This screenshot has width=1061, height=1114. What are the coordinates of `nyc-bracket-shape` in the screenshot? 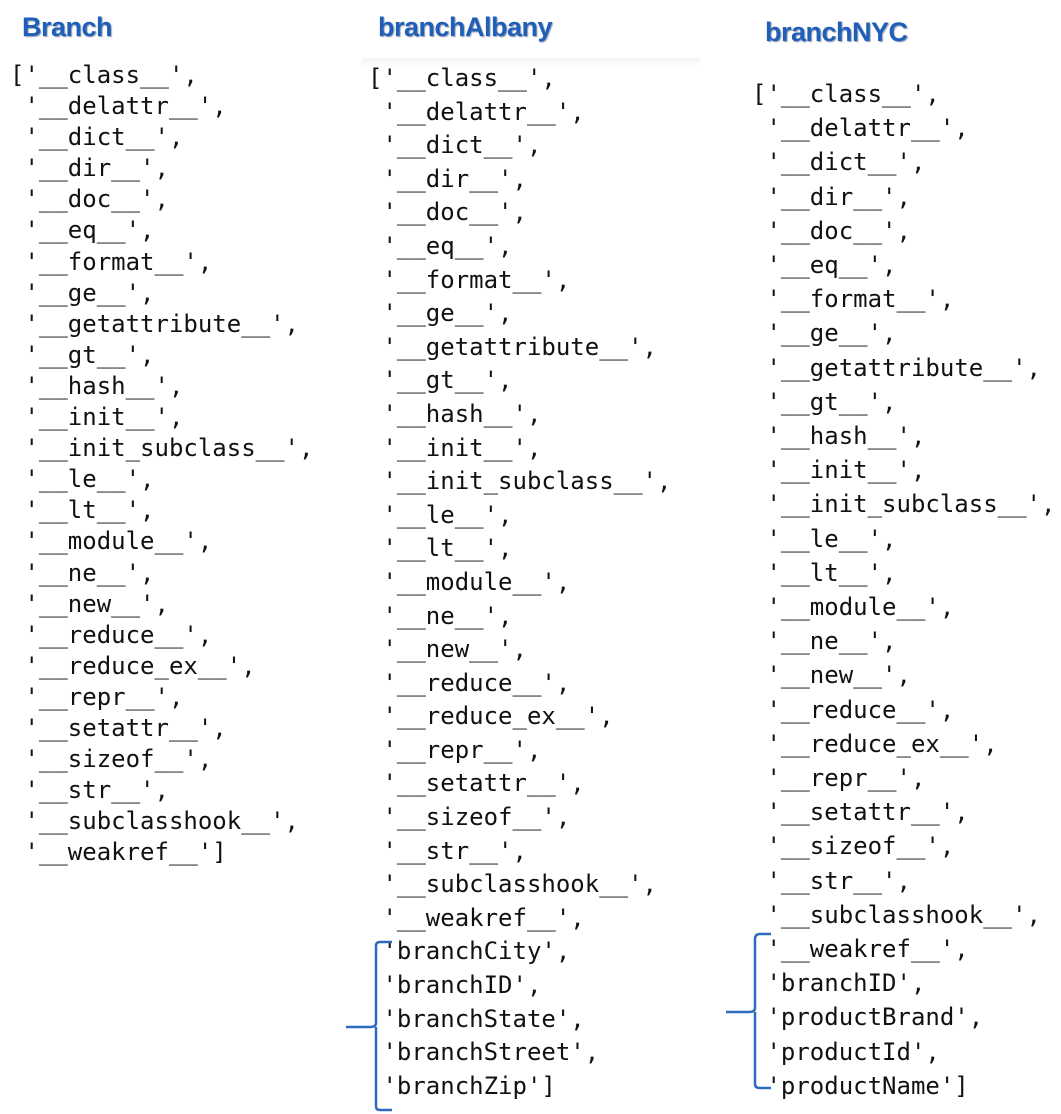 It's located at (748, 1011).